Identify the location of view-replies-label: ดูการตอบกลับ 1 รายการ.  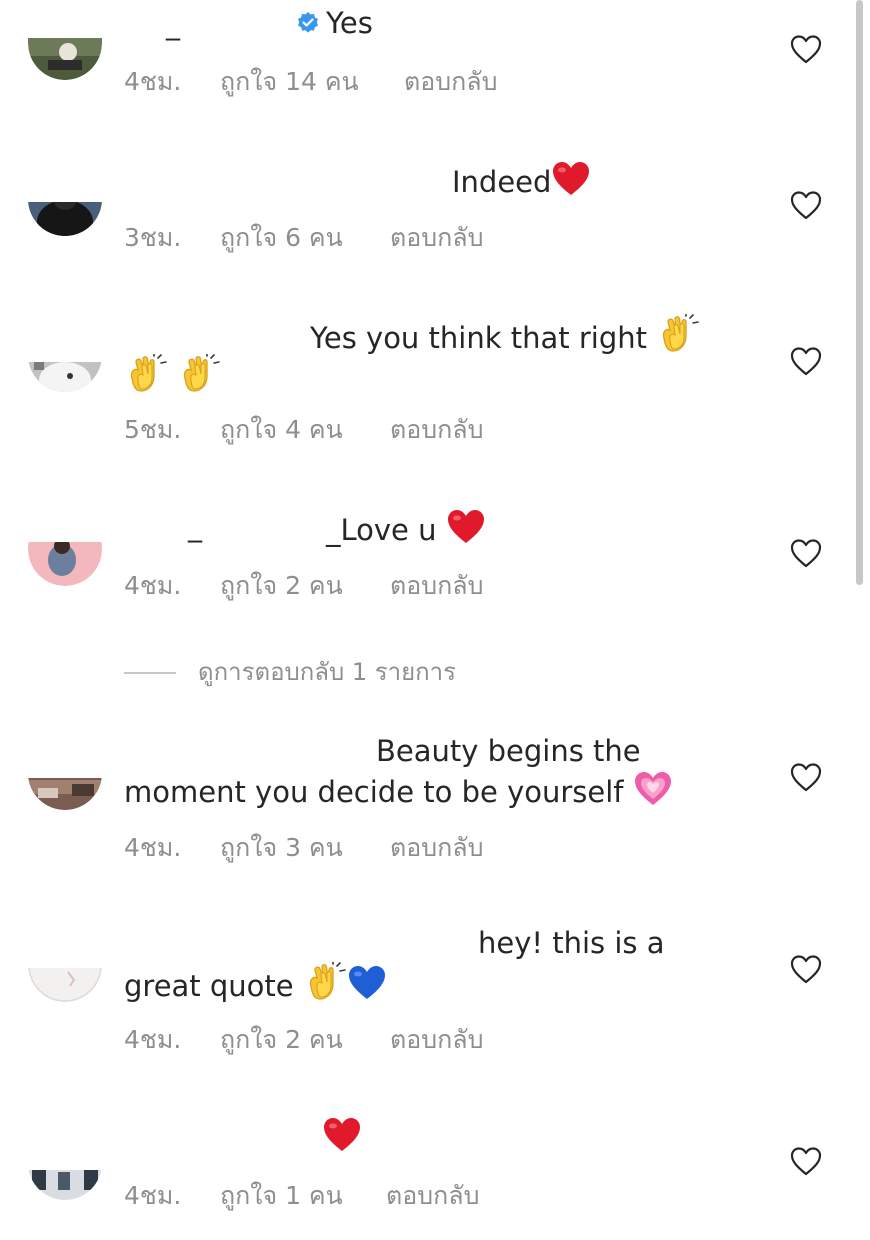
(327, 672).